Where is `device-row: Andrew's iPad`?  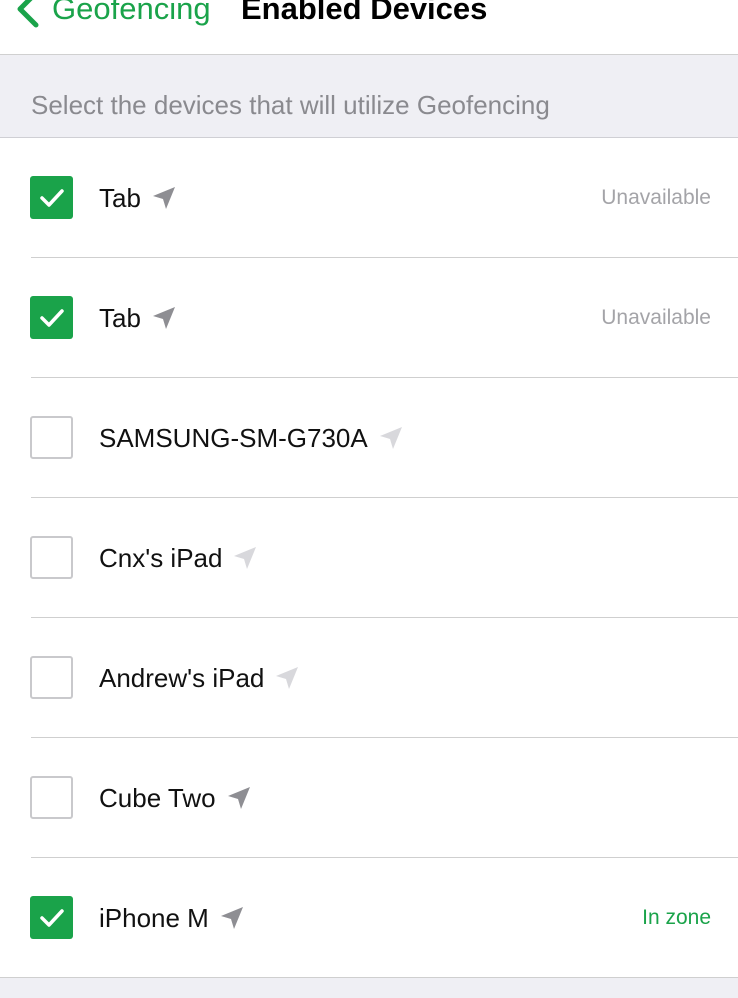
device-row: Andrew's iPad is located at coordinates (369, 678).